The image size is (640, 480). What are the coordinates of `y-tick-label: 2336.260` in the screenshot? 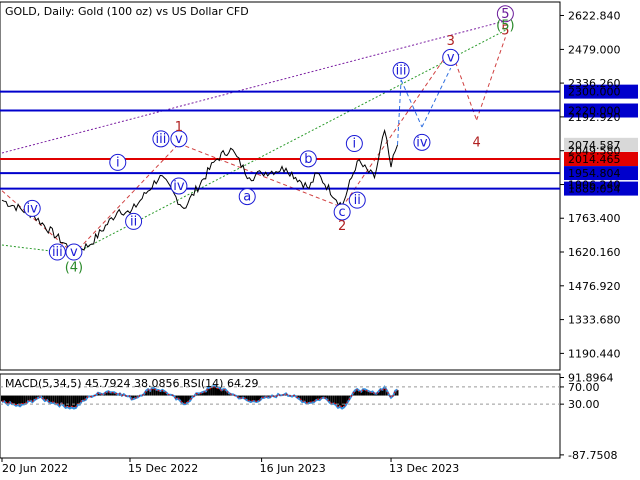 It's located at (594, 83).